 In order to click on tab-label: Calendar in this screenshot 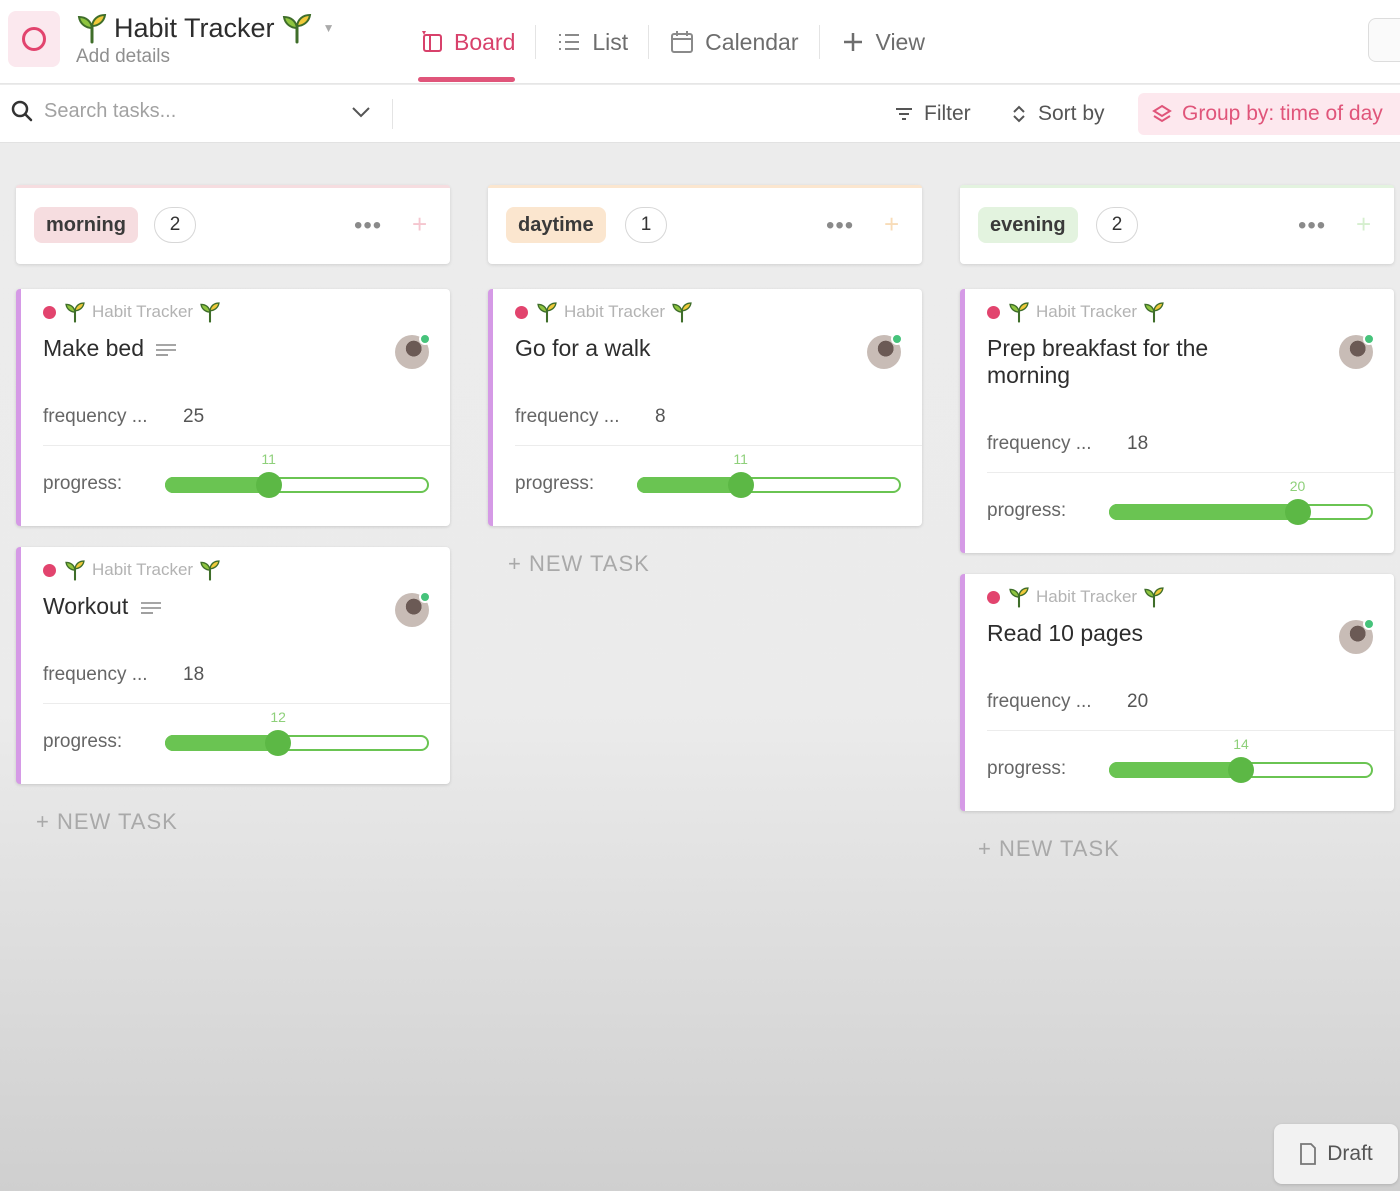, I will do `click(752, 41)`.